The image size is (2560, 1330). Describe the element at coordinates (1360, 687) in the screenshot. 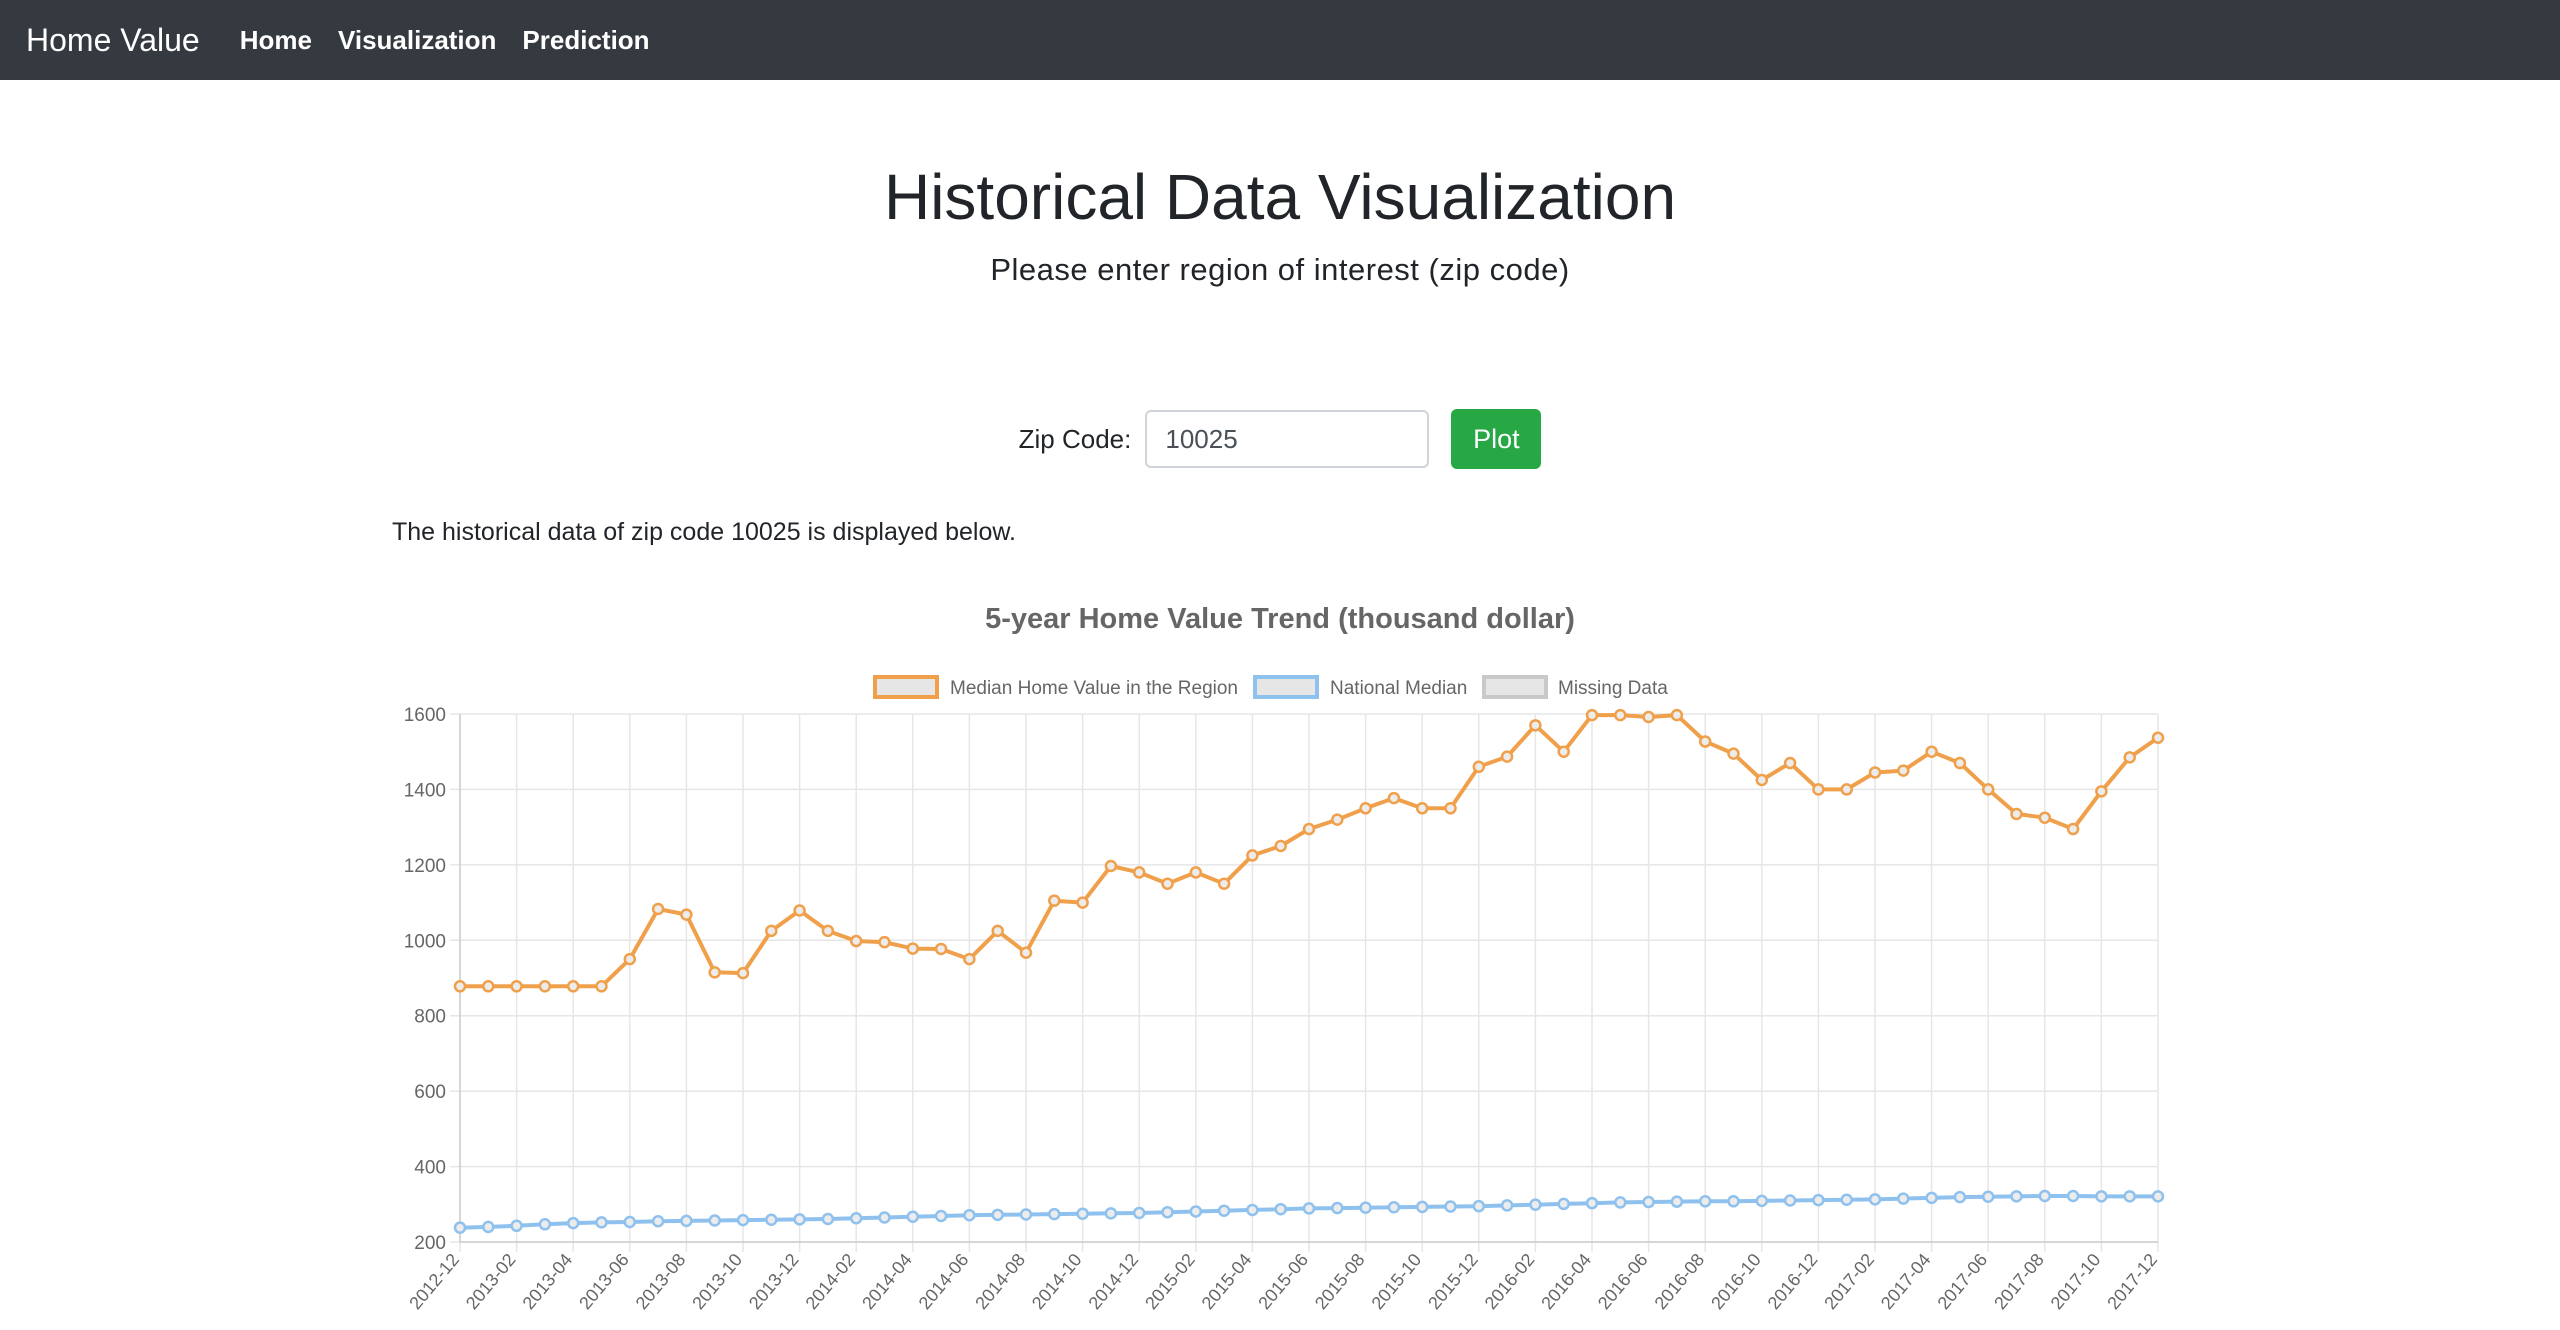

I see `legend-item: National Median` at that location.